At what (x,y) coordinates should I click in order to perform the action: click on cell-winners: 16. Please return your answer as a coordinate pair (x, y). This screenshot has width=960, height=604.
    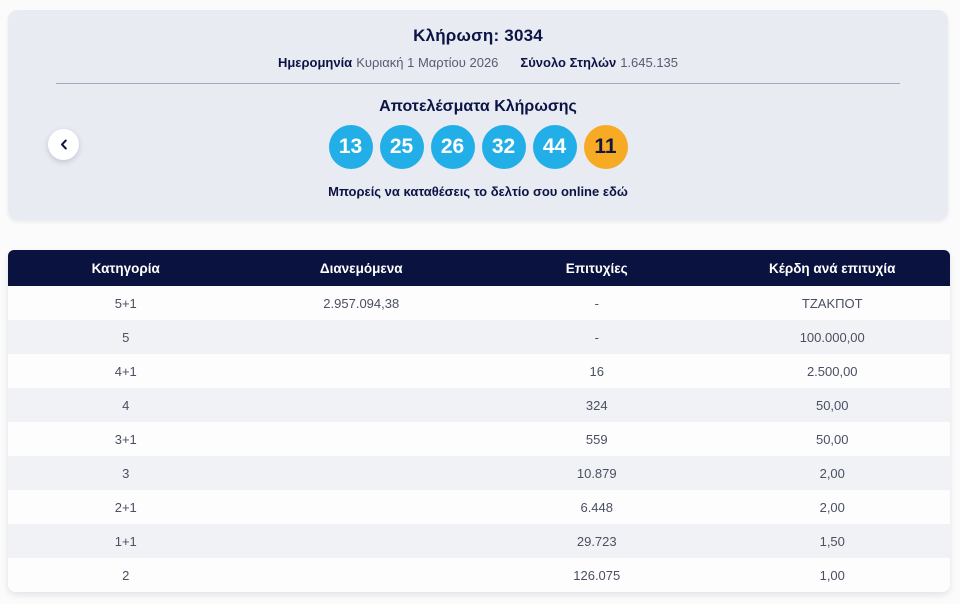
    Looking at the image, I should click on (596, 371).